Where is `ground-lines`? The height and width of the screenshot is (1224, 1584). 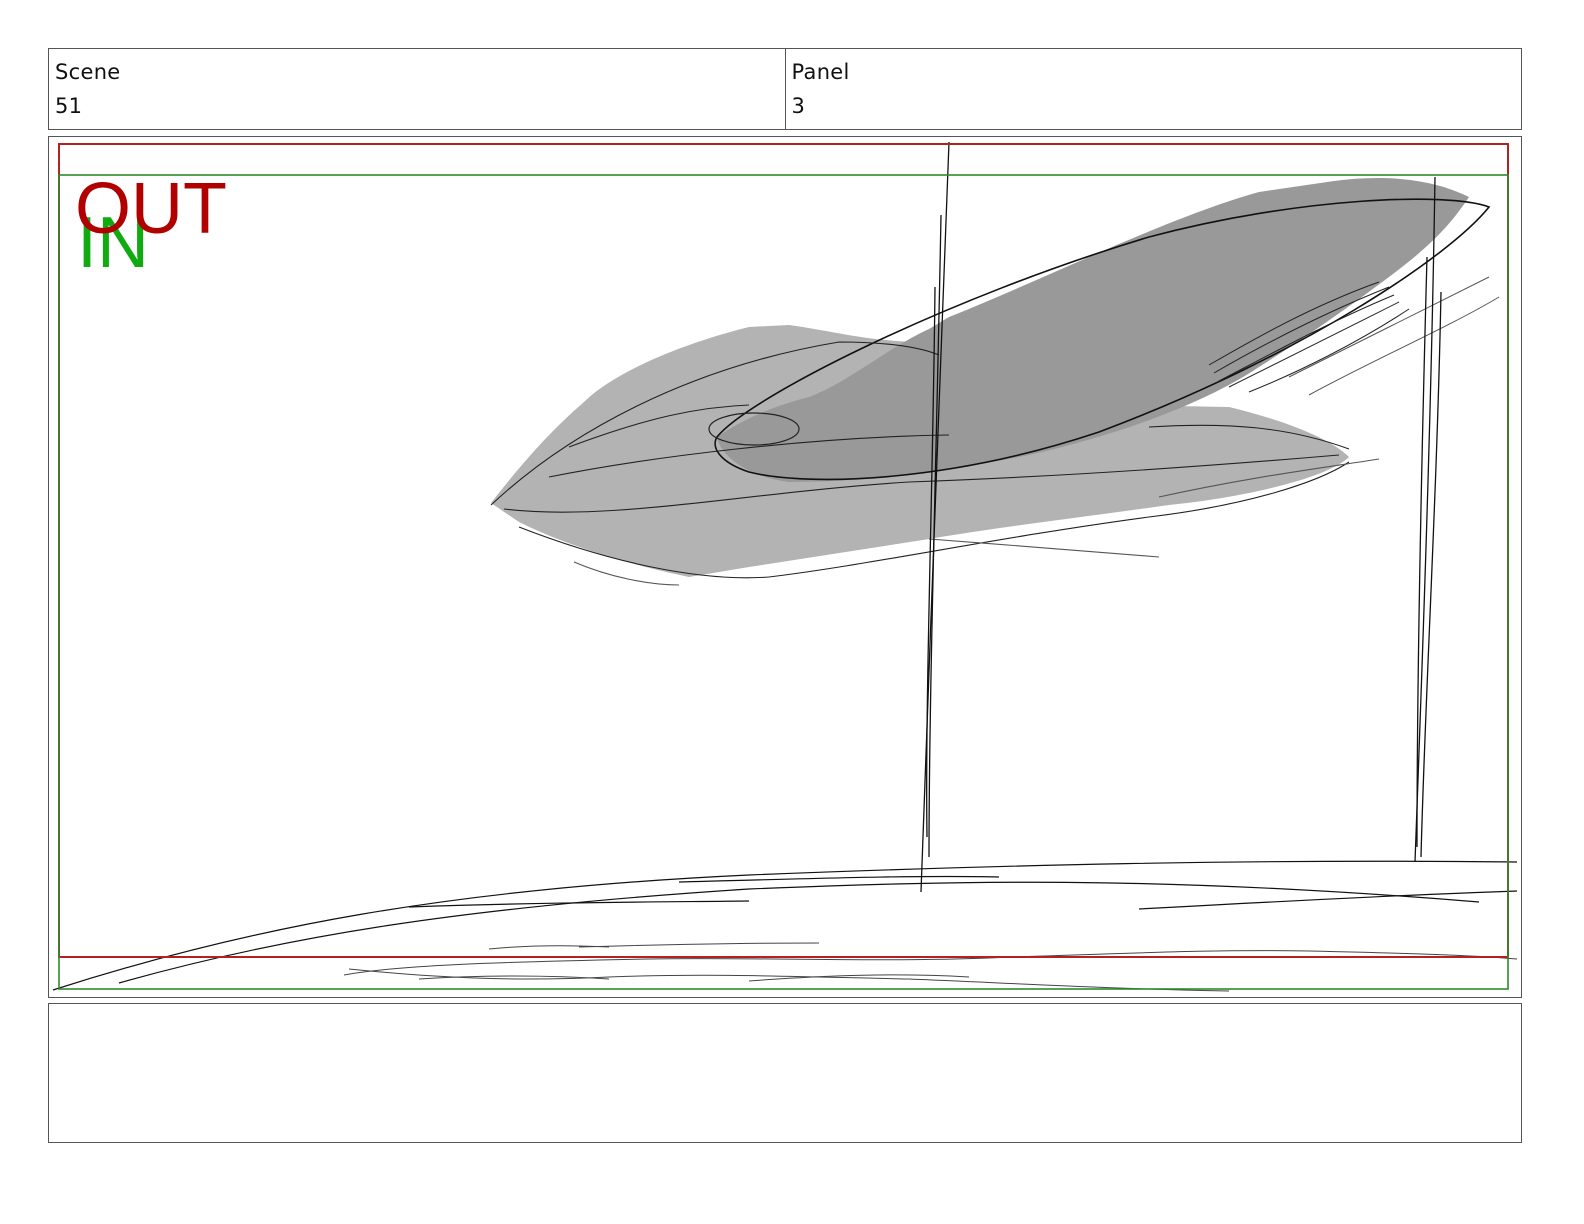
ground-lines is located at coordinates (785, 925).